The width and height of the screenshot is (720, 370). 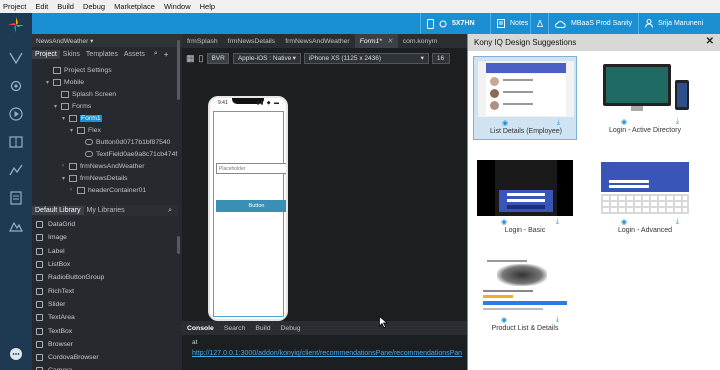 I want to click on suggestion-card-login-advanced: ◉ ⤓ Login - Advanced, so click(x=645, y=198).